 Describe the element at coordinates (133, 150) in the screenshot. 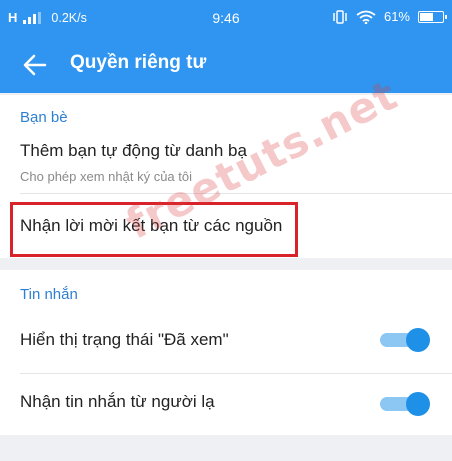

I see `row-title: Thêm bạn tự động từ danh bạ` at that location.